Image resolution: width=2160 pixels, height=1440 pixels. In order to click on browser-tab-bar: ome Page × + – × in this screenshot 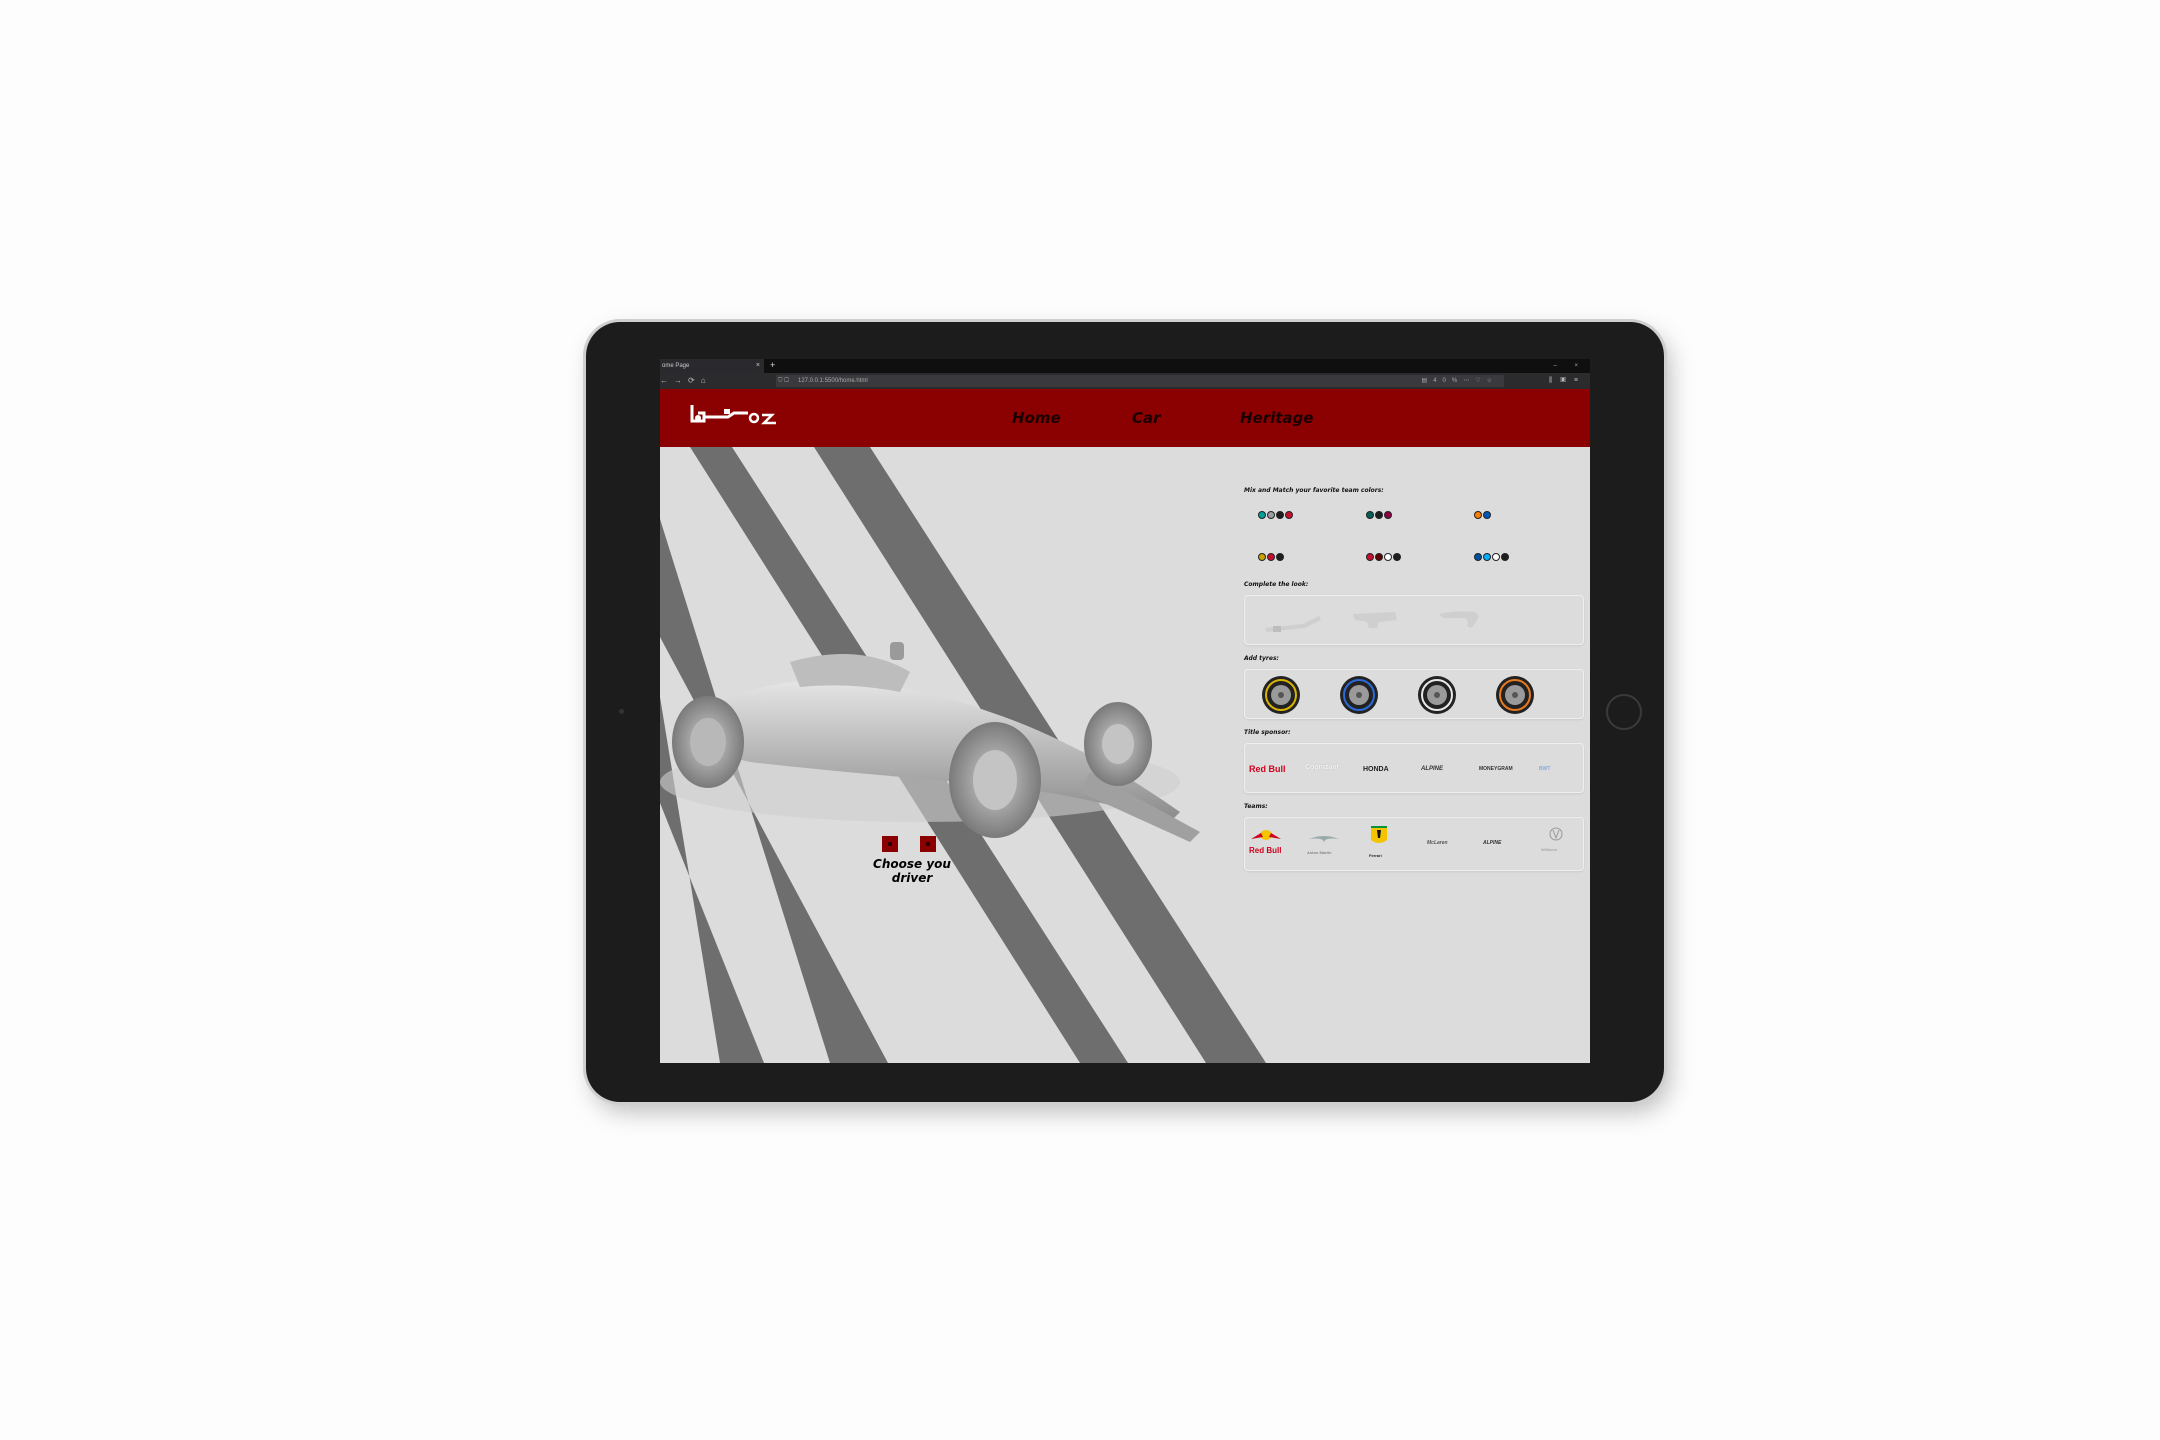, I will do `click(1125, 366)`.